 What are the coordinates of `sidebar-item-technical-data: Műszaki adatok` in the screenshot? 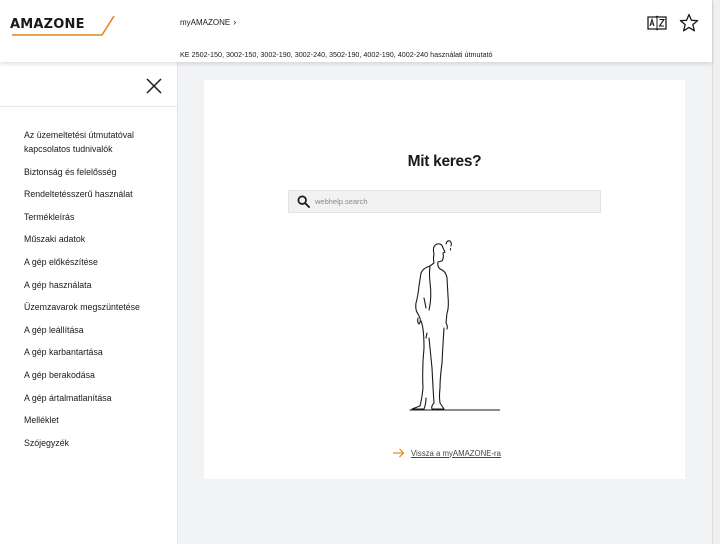 It's located at (99, 239).